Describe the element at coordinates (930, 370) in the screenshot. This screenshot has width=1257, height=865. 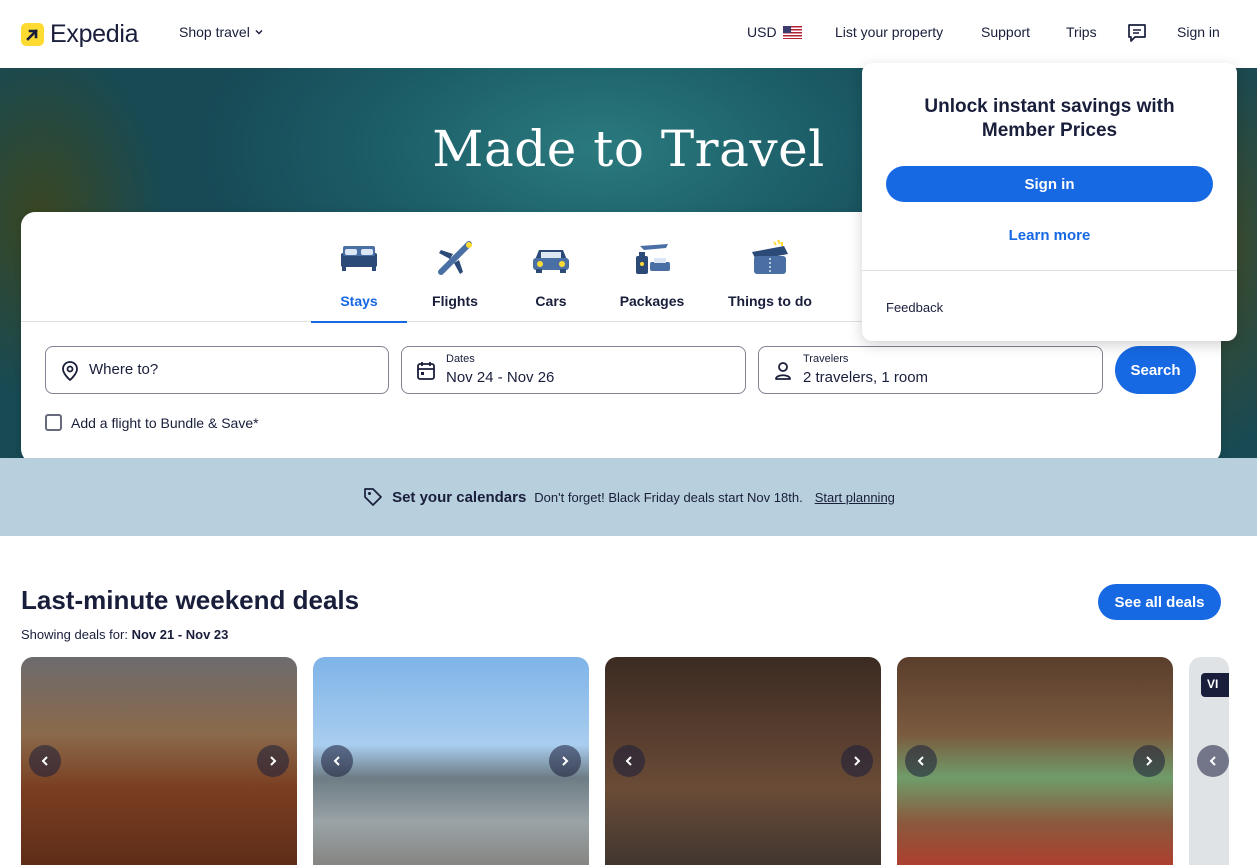
I see `travelers-field: Travelers 2 travelers, 1 room` at that location.